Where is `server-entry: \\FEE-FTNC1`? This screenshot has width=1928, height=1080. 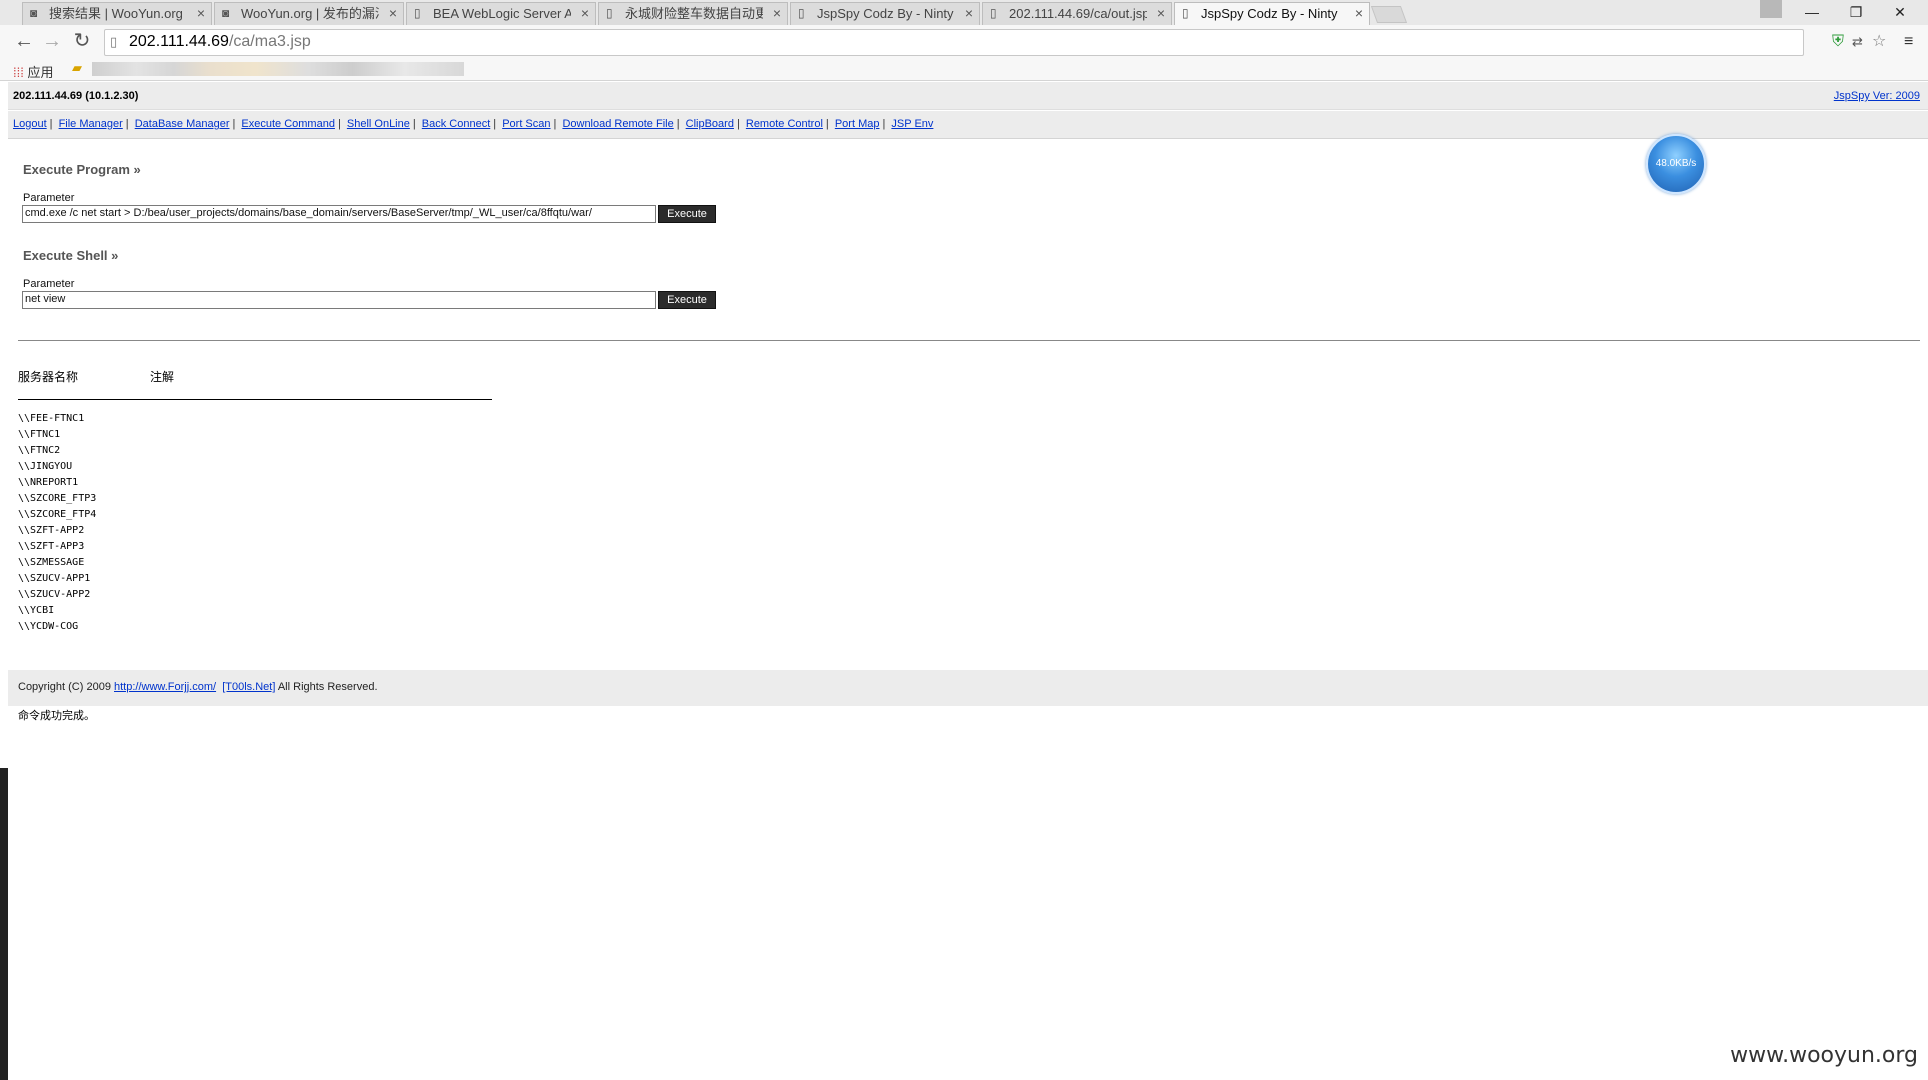 server-entry: \\FEE-FTNC1 is located at coordinates (51, 418).